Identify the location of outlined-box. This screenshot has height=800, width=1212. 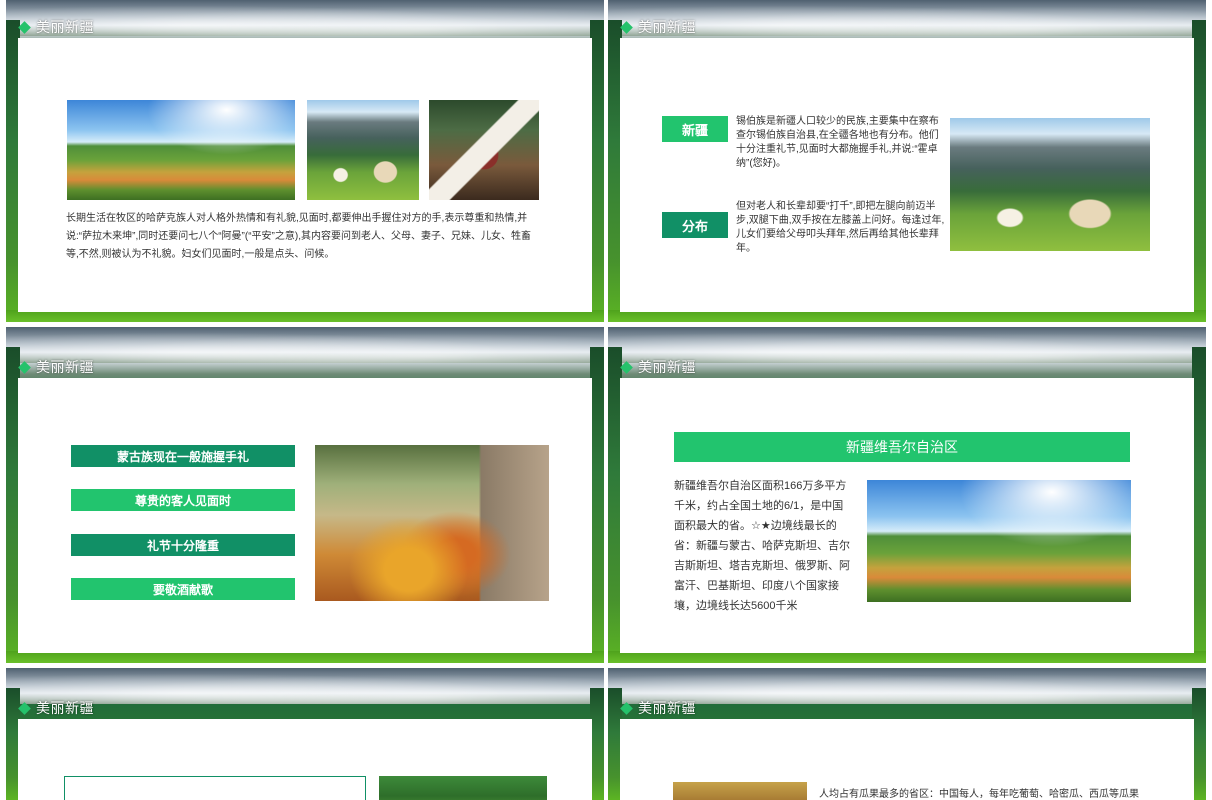
(215, 788).